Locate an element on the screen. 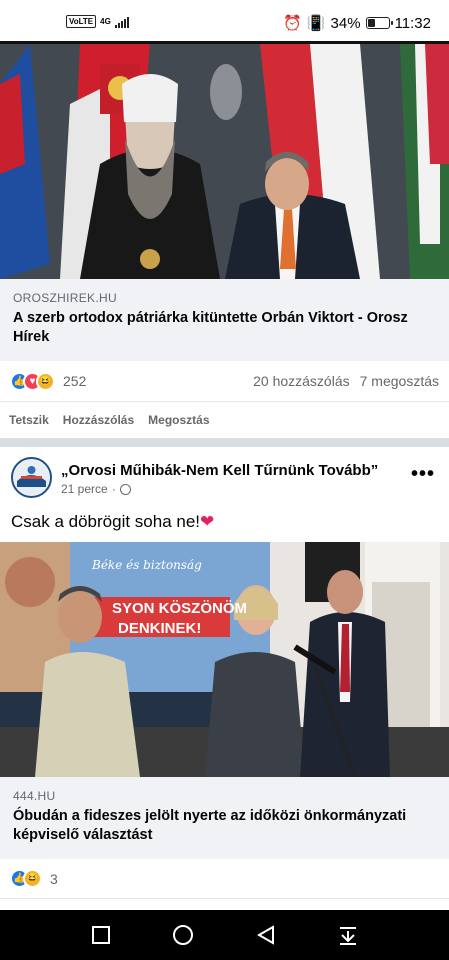 The width and height of the screenshot is (449, 960). post-meta: 21 perce · is located at coordinates (96, 489).